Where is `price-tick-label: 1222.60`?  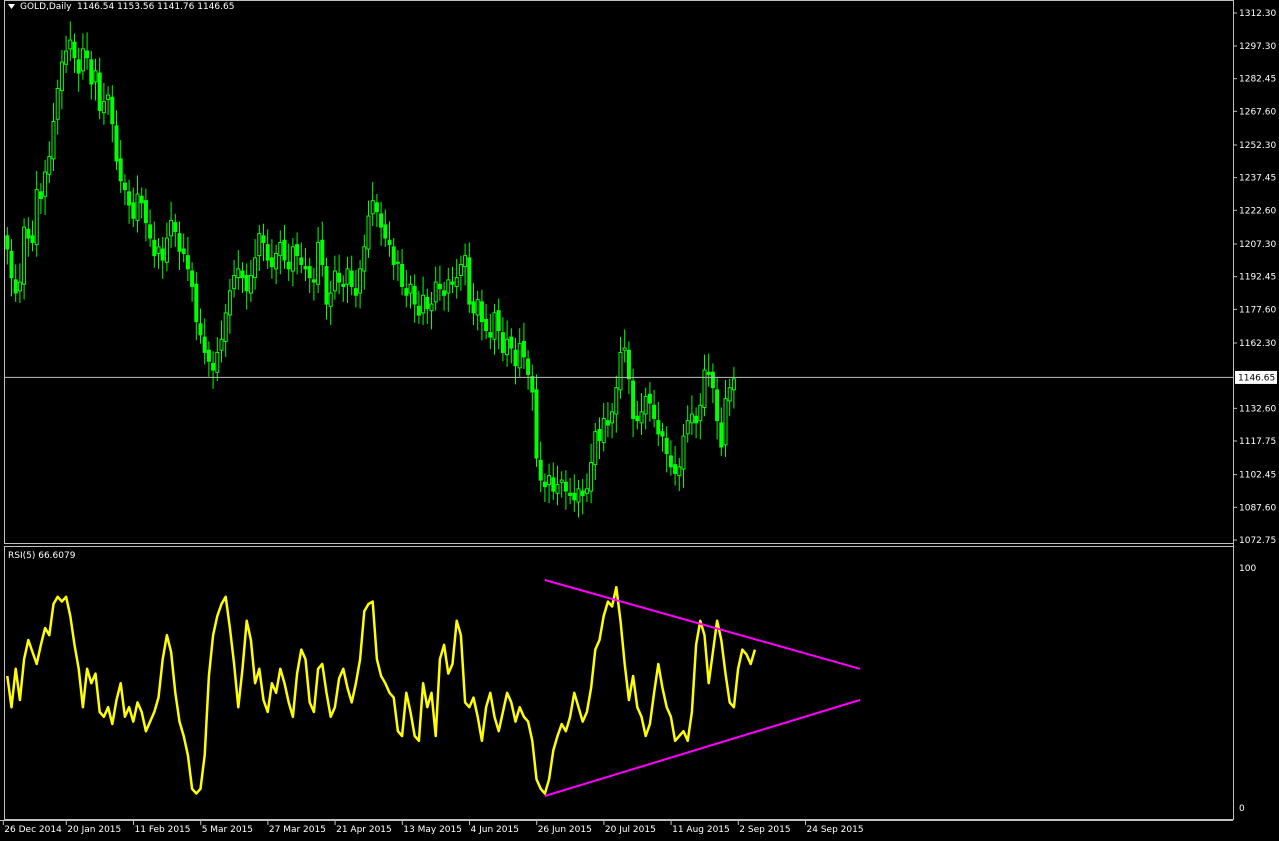 price-tick-label: 1222.60 is located at coordinates (1257, 211).